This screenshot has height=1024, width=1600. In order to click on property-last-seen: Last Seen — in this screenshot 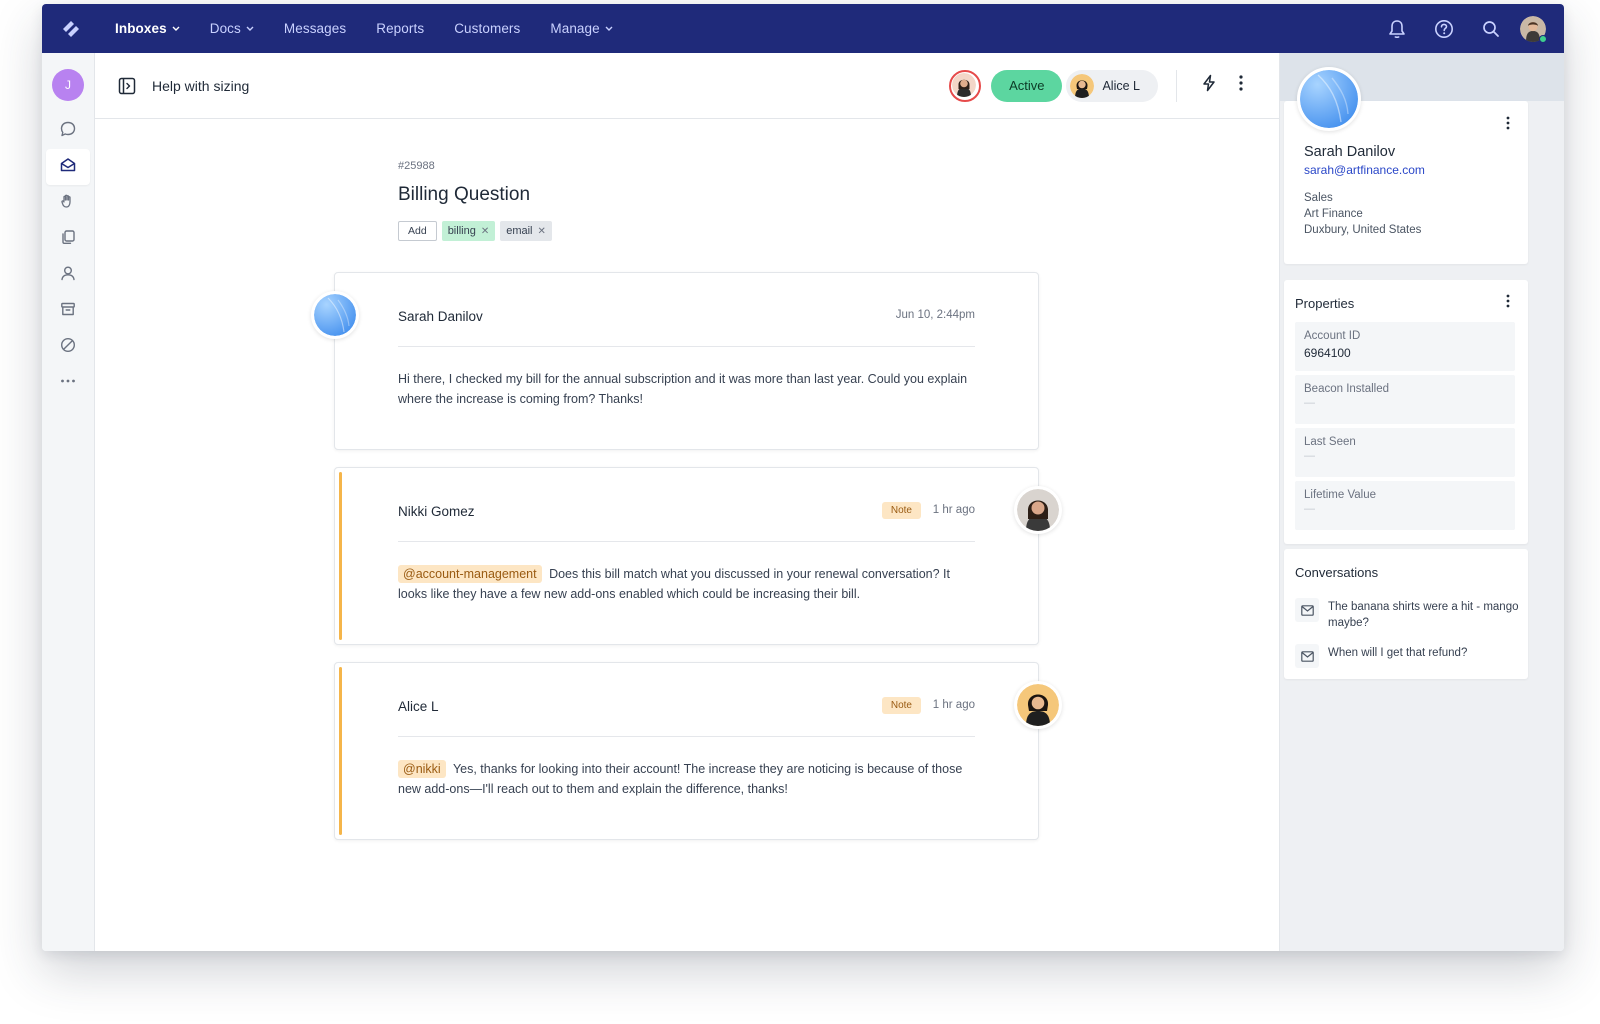, I will do `click(1405, 452)`.